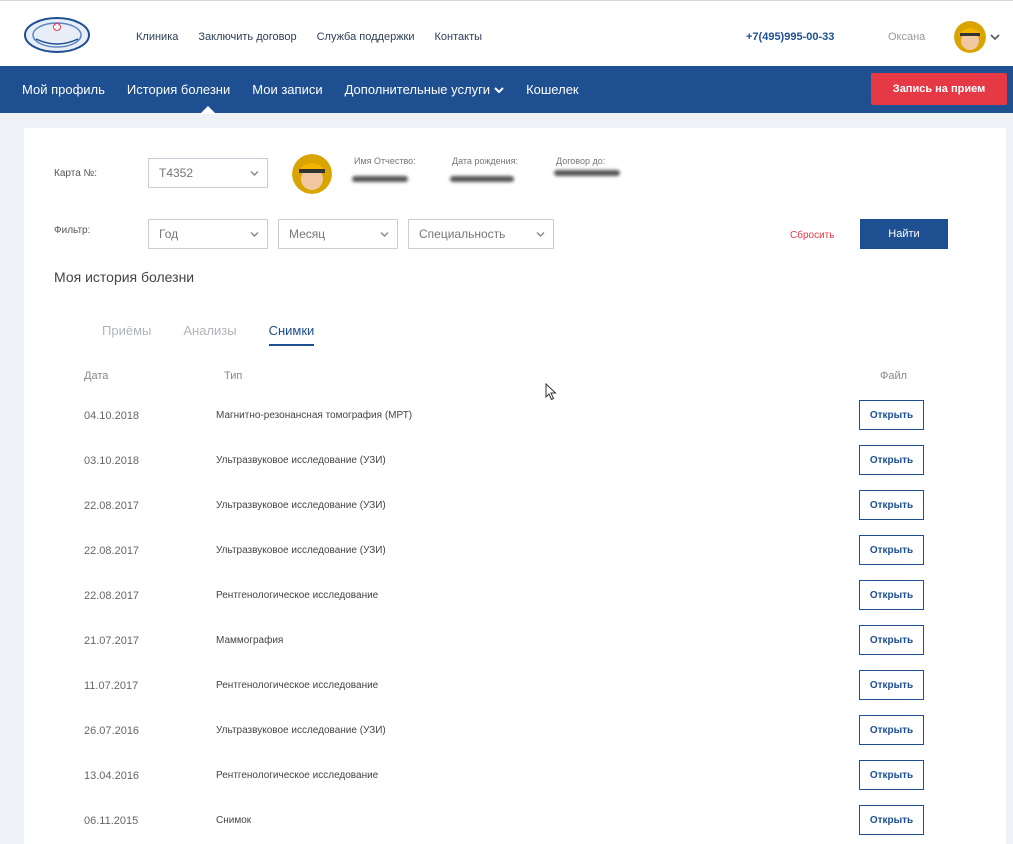 The height and width of the screenshot is (844, 1013). What do you see at coordinates (515, 647) in the screenshot?
I see `table-row: 21.07.2017 Маммография Открыть` at bounding box center [515, 647].